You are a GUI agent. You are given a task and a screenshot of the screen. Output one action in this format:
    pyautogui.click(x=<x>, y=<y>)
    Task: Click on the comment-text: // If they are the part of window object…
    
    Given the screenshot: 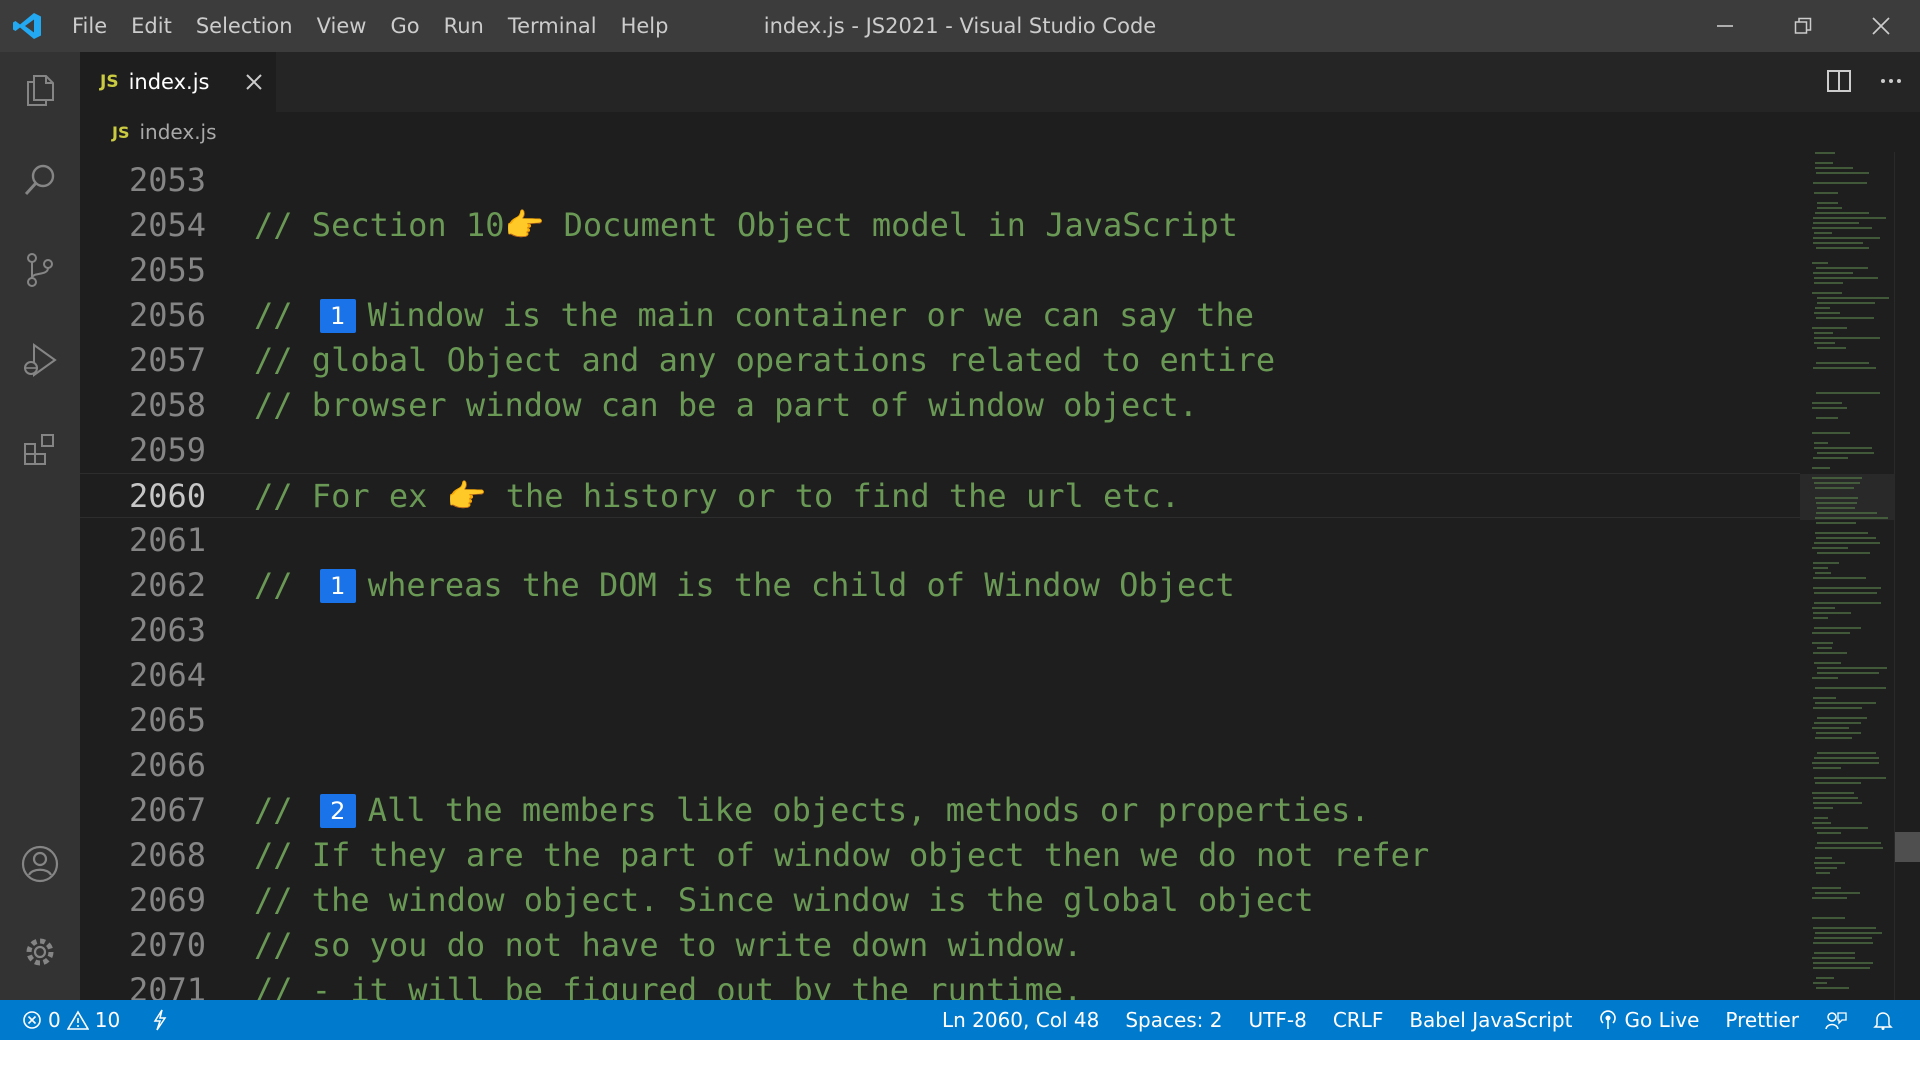 What is the action you would take?
    pyautogui.click(x=842, y=855)
    